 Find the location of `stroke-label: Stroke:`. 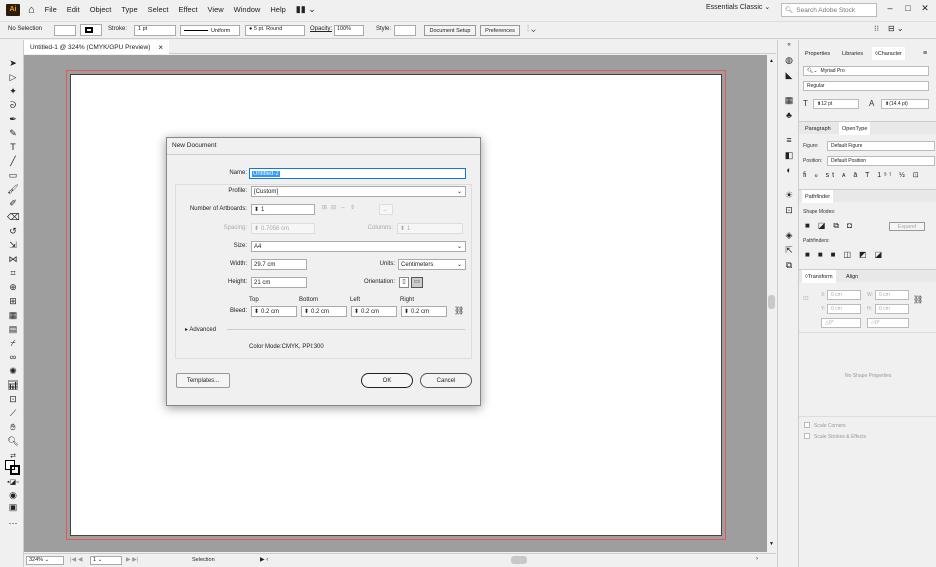

stroke-label: Stroke: is located at coordinates (117, 29).